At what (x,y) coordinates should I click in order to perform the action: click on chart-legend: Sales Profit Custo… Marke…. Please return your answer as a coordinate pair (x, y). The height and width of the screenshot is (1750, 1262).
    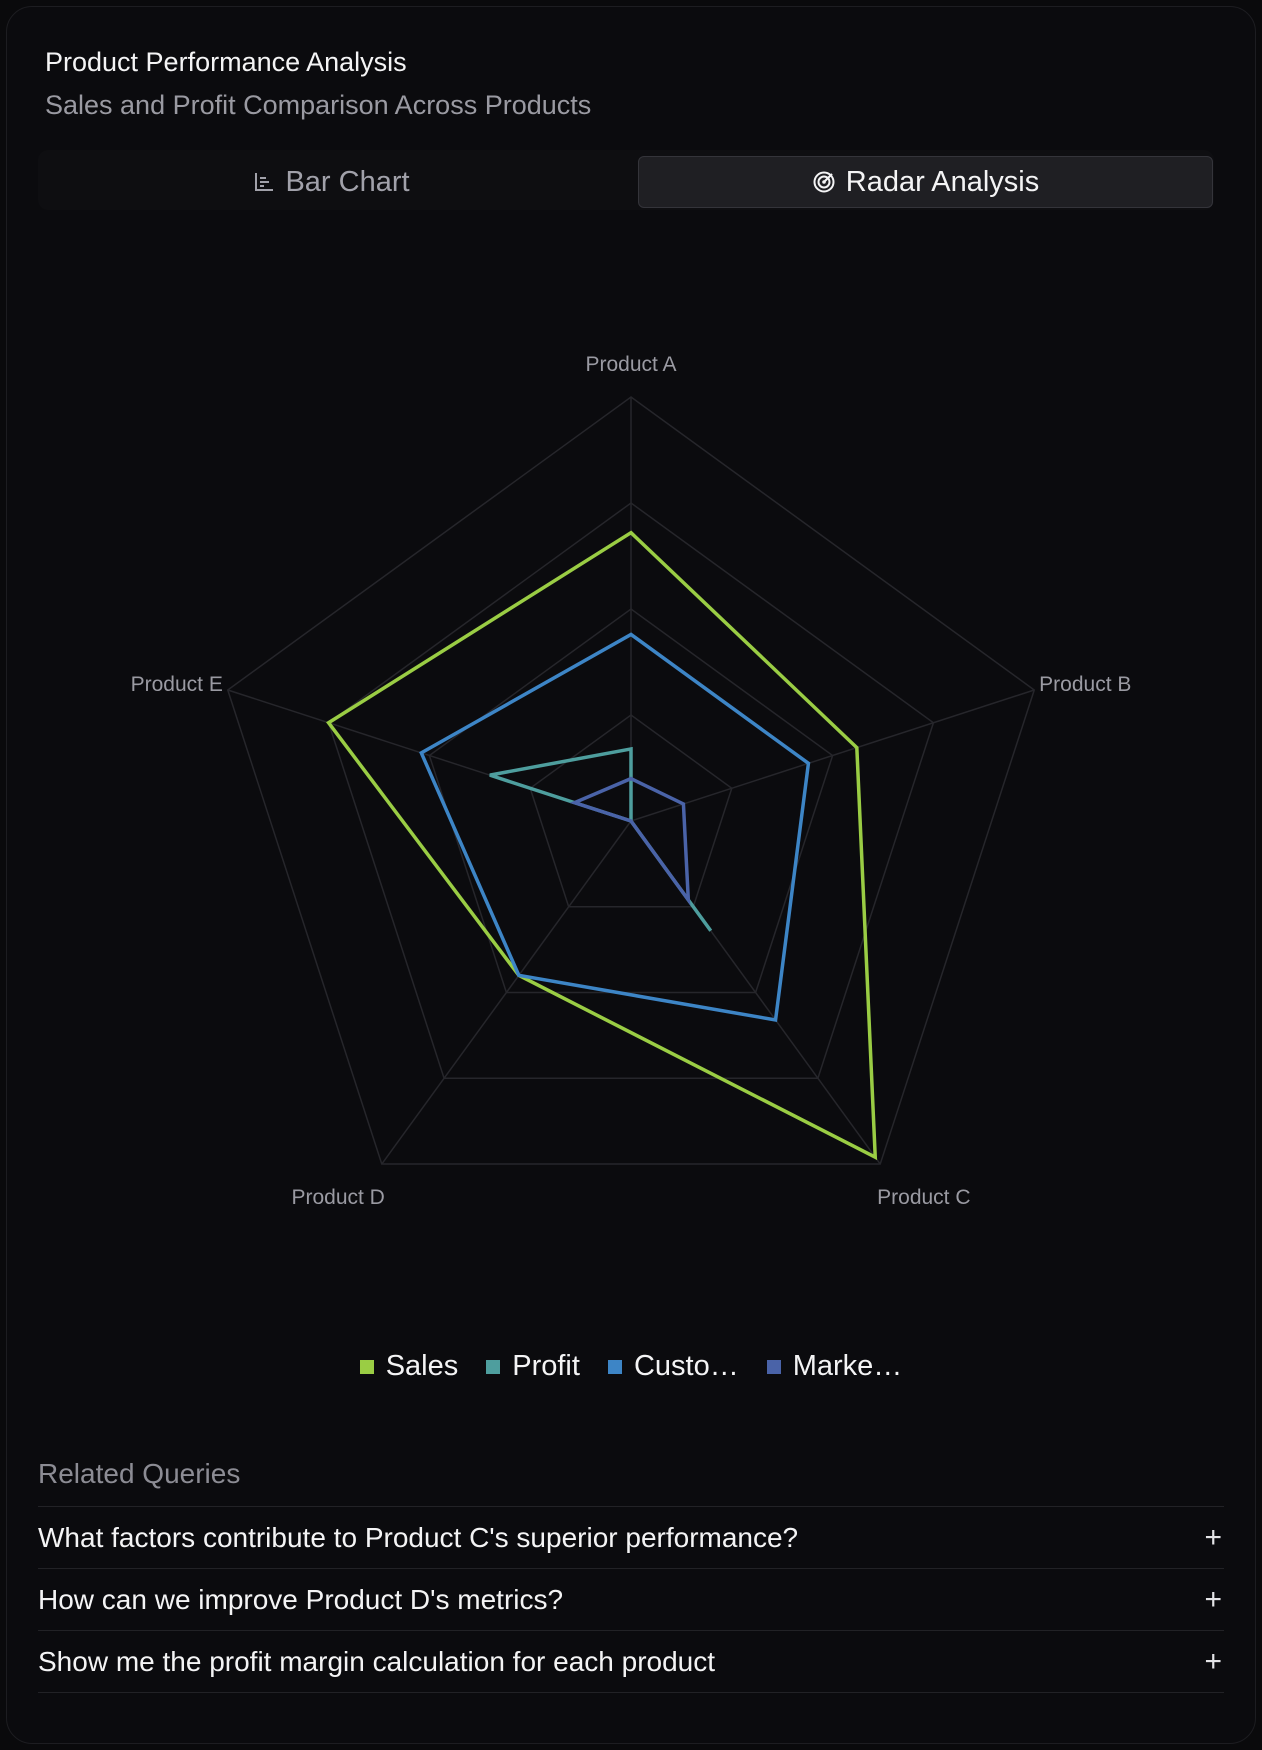
    Looking at the image, I should click on (631, 1366).